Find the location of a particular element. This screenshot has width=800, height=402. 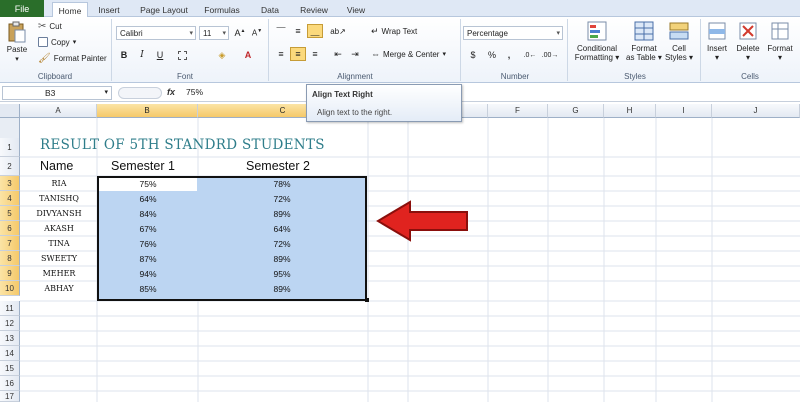

row-header-11: 11 is located at coordinates (10, 308).